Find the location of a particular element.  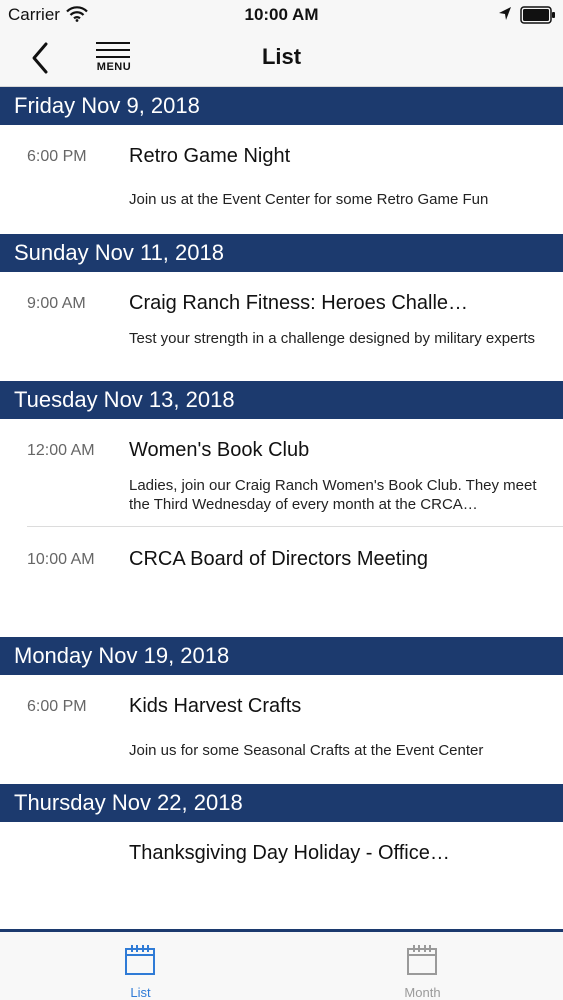

day-header: Thursday Nov 22, 2018 is located at coordinates (281, 803).